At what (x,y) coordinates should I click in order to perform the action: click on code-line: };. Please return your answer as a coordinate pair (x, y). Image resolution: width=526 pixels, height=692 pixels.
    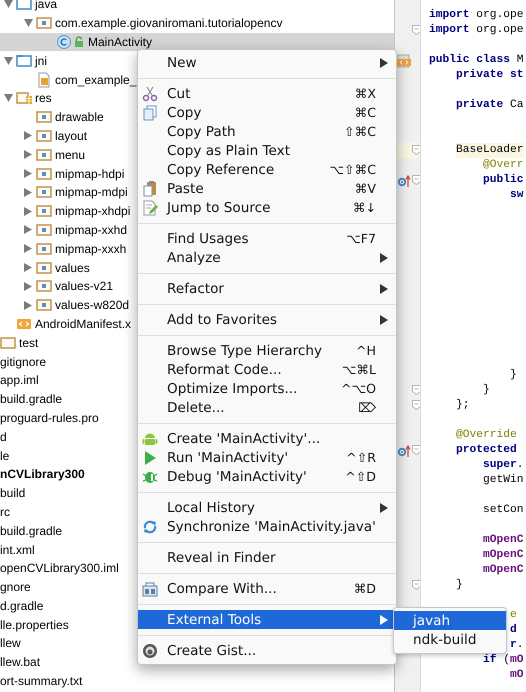
    Looking at the image, I should click on (463, 405).